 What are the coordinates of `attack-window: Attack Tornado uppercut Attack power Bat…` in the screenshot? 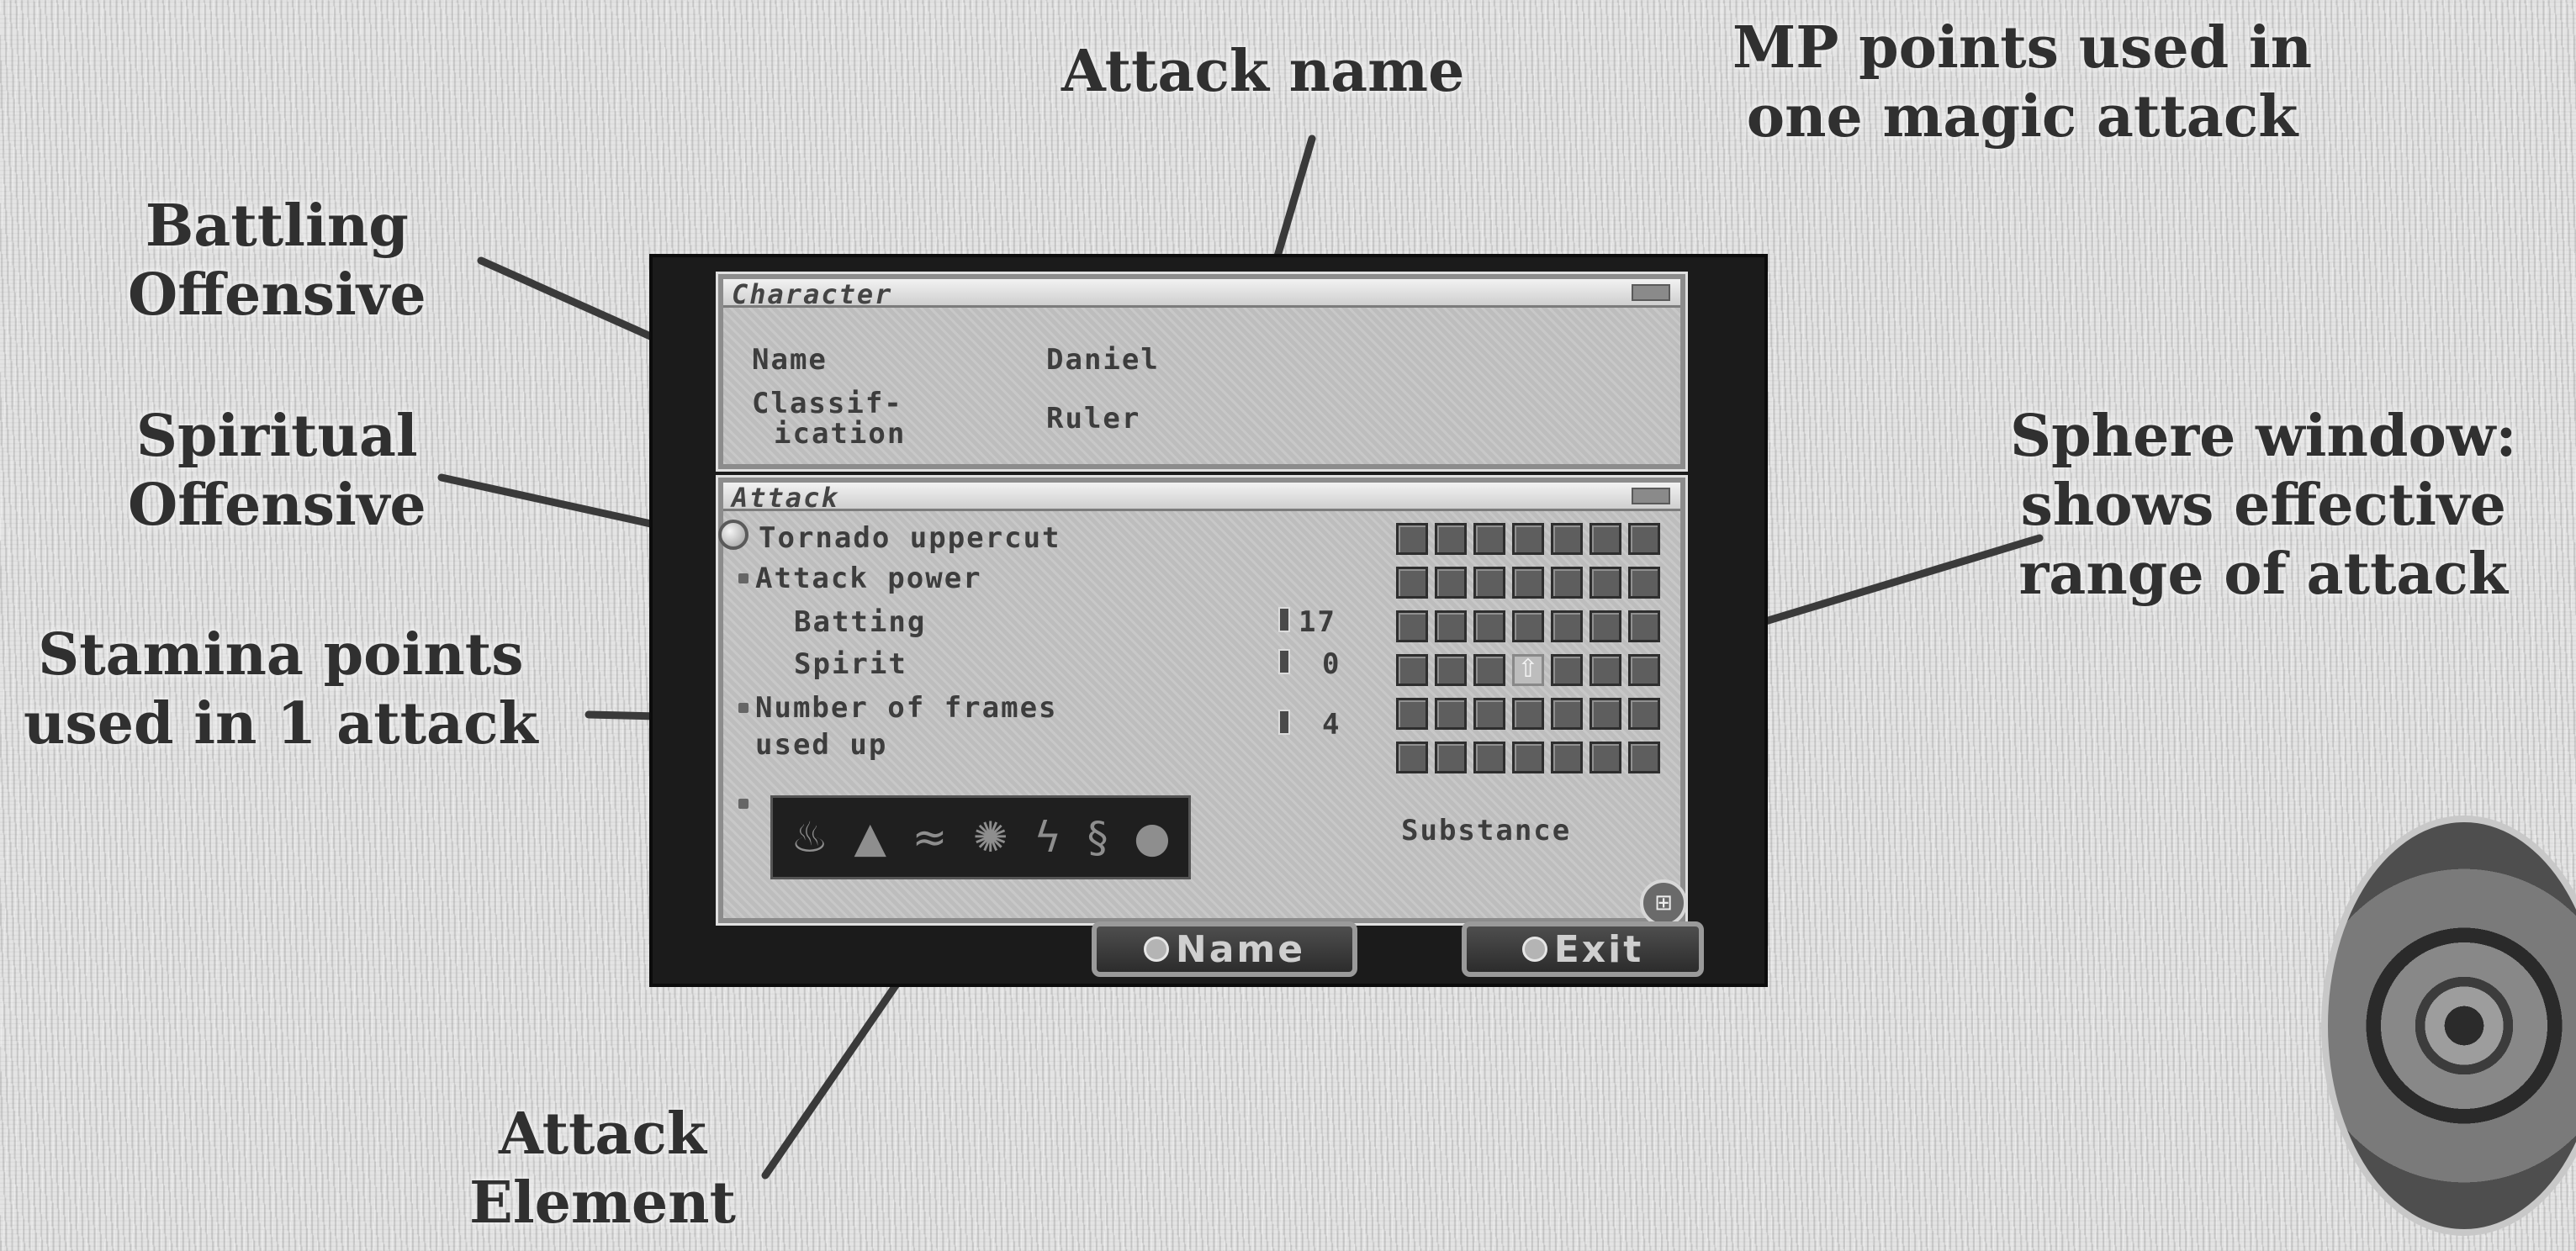 It's located at (1202, 700).